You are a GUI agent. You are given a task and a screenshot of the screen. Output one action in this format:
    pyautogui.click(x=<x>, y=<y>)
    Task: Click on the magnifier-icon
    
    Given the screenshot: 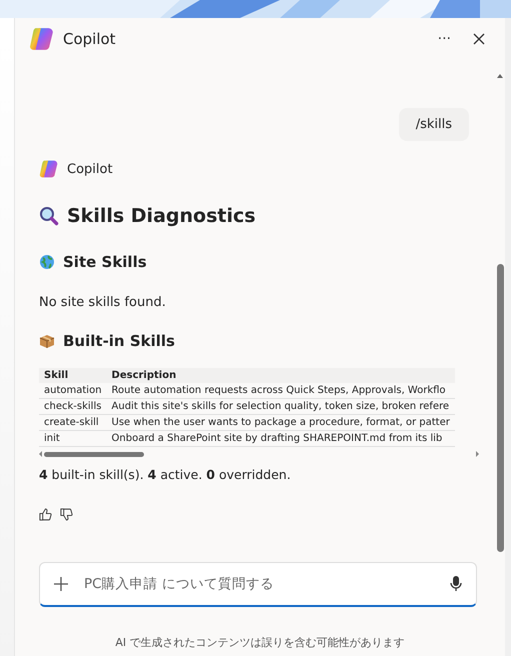 What is the action you would take?
    pyautogui.click(x=49, y=216)
    